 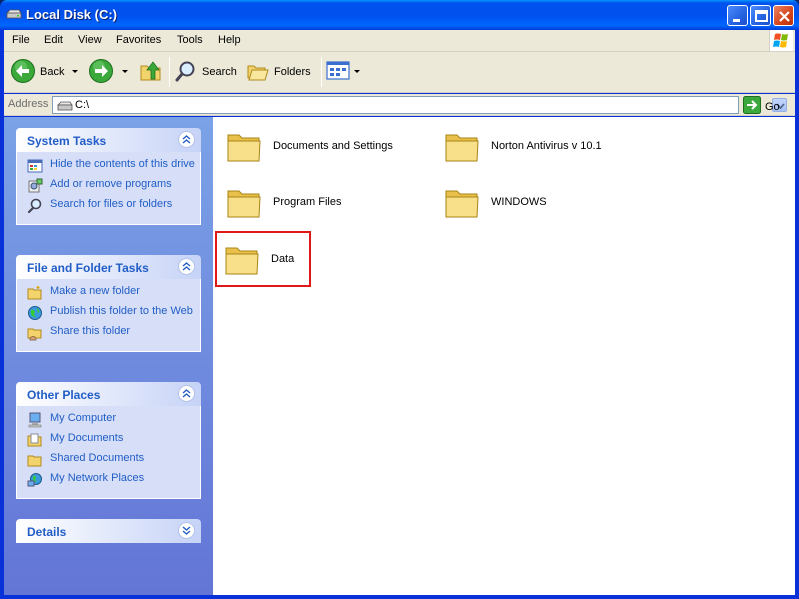 What do you see at coordinates (781, 40) in the screenshot?
I see `windows-logo-icon` at bounding box center [781, 40].